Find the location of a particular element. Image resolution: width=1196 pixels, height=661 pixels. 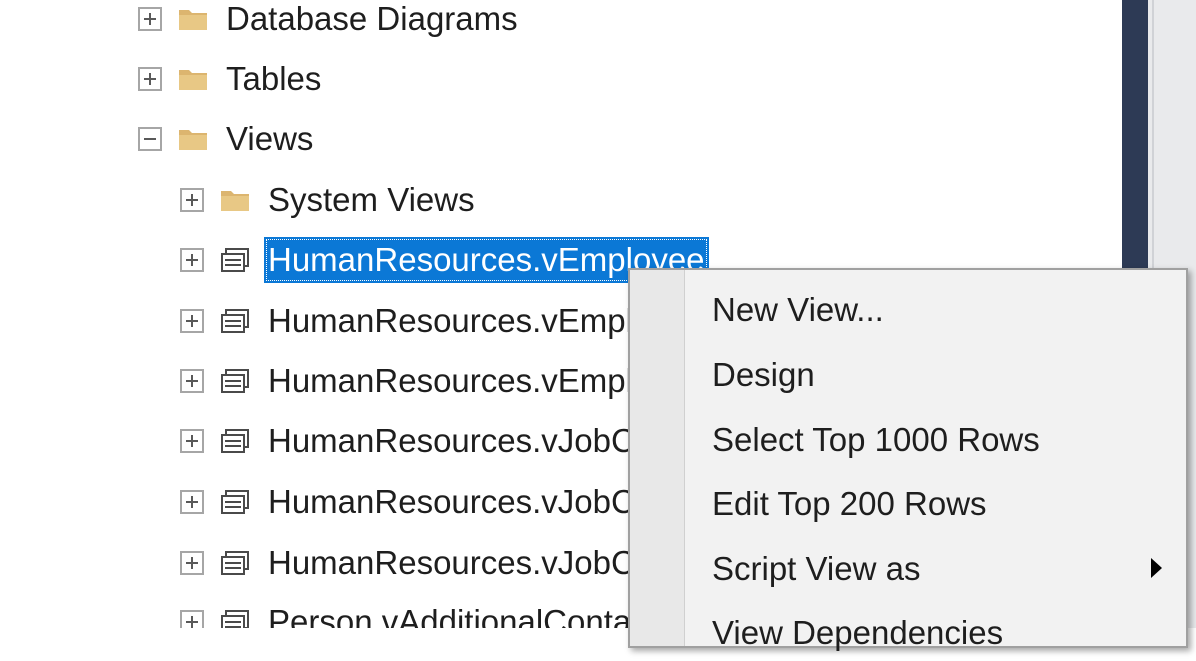

menu-item-label: Edit Top 200 Rows is located at coordinates (849, 503).